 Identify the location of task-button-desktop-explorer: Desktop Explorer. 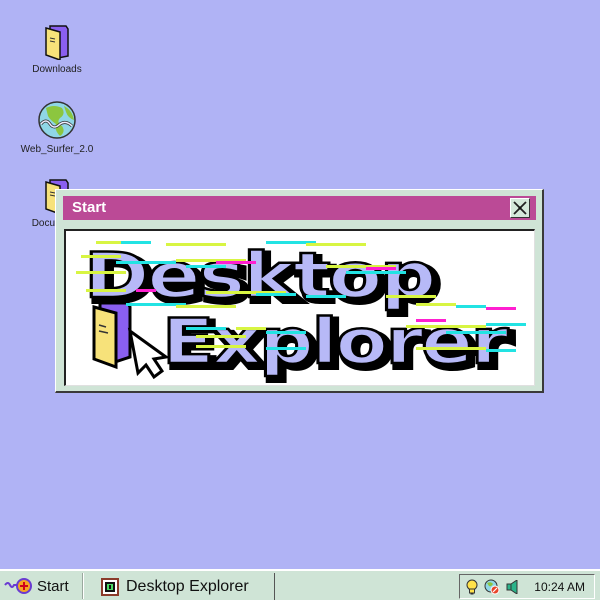
(187, 586).